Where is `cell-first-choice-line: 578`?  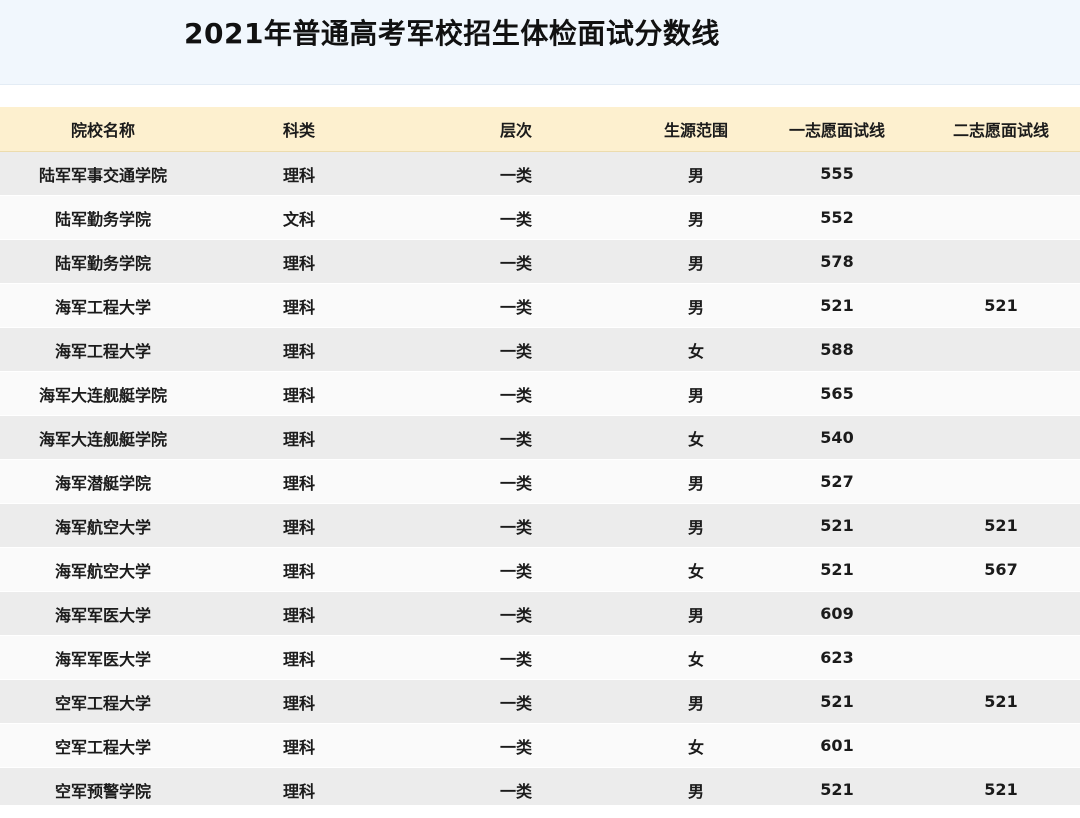
cell-first-choice-line: 578 is located at coordinates (837, 261).